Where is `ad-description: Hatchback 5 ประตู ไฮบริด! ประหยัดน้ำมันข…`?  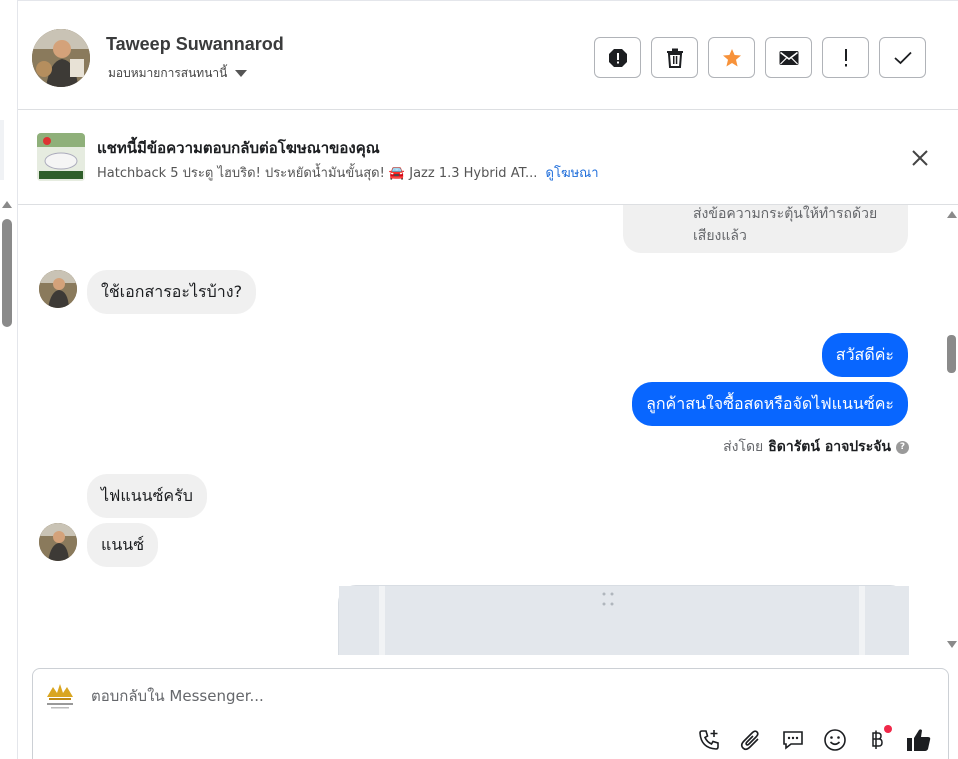 ad-description: Hatchback 5 ประตู ไฮบริด! ประหยัดน้ำมันข… is located at coordinates (317, 173).